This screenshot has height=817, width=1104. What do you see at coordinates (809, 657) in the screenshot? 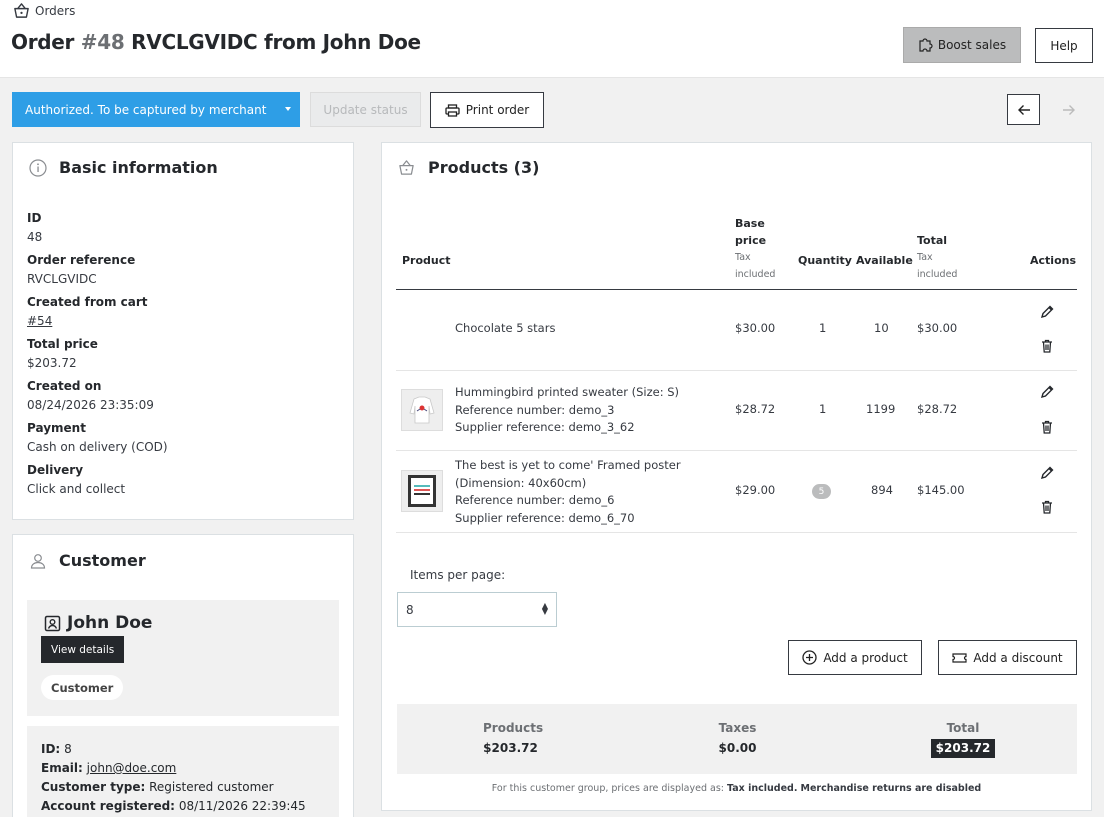
I see `plus-circle-icon` at bounding box center [809, 657].